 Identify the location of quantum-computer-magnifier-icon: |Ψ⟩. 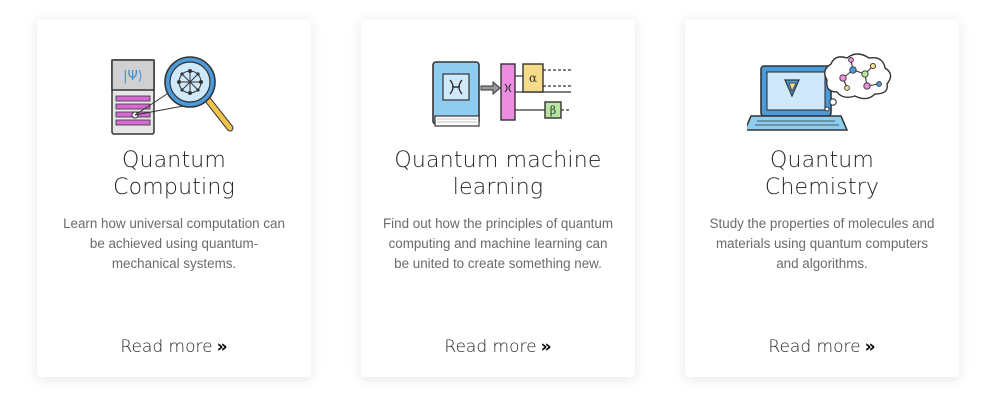
(172, 95).